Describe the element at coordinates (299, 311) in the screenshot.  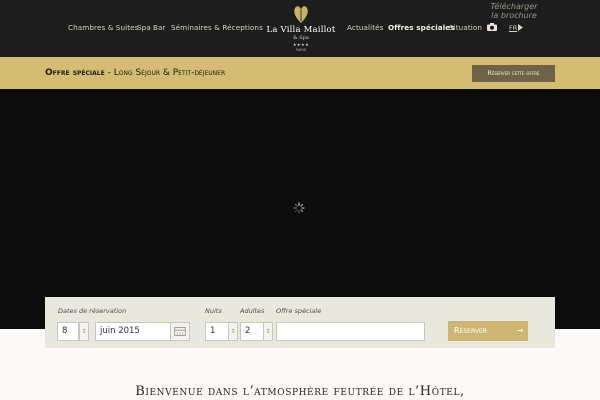
I see `offer-code-label: Offre spéciale` at that location.